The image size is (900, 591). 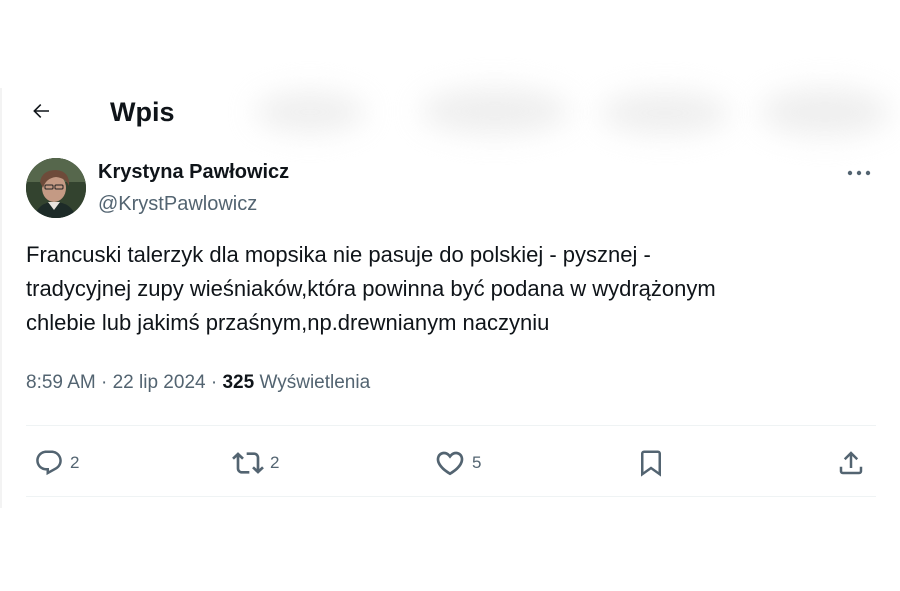 What do you see at coordinates (159, 382) in the screenshot?
I see `tweet-date: 22 lip 2024` at bounding box center [159, 382].